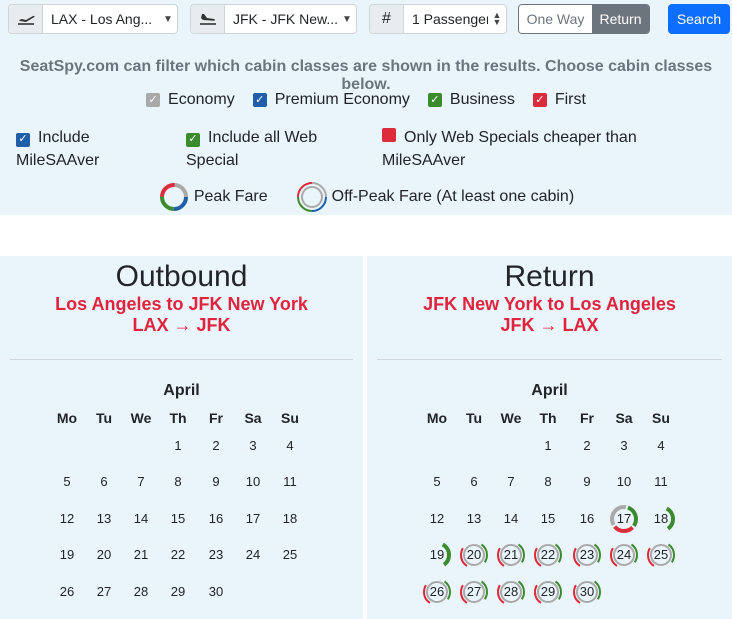 The image size is (732, 619). Describe the element at coordinates (93, 19) in the screenshot. I see `origin-select: LAX - Los Ang... ▼` at that location.